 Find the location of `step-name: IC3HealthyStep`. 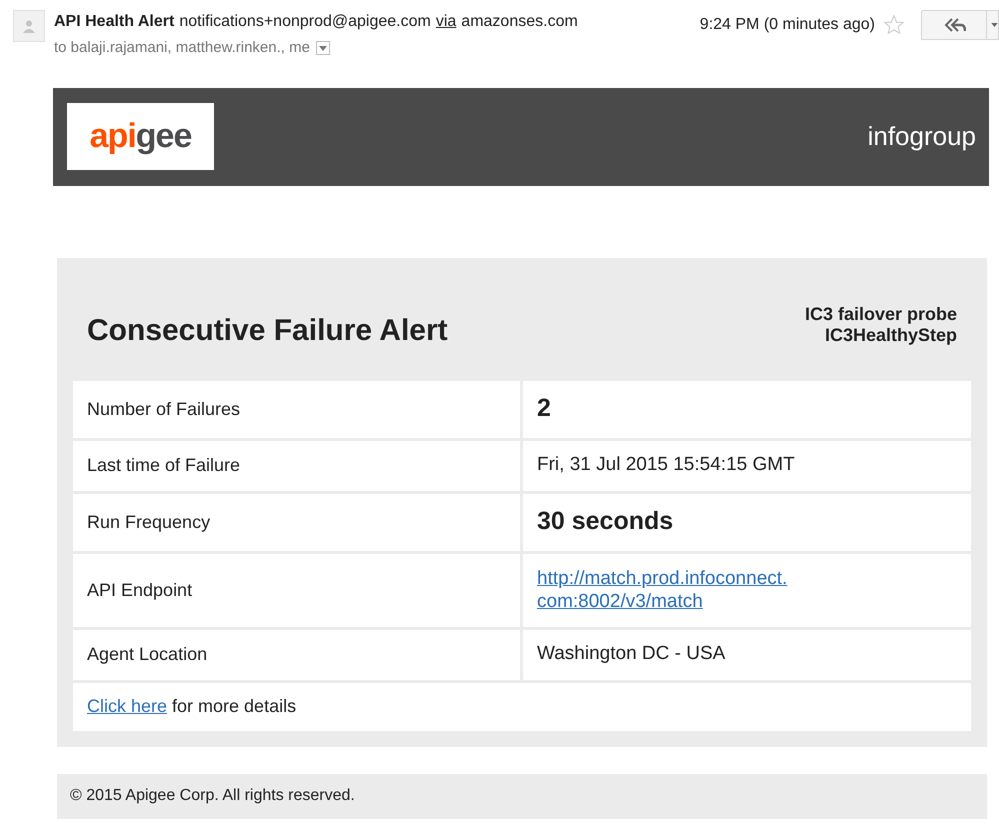

step-name: IC3HealthyStep is located at coordinates (890, 335).